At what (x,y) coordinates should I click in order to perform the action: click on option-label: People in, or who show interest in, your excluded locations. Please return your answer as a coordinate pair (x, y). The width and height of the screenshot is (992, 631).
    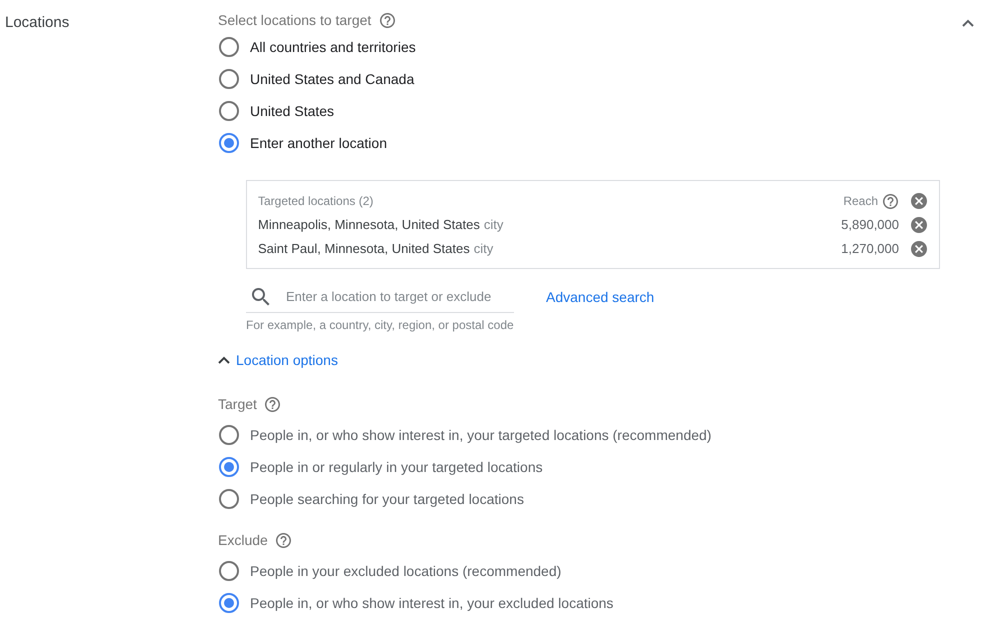
    Looking at the image, I should click on (432, 603).